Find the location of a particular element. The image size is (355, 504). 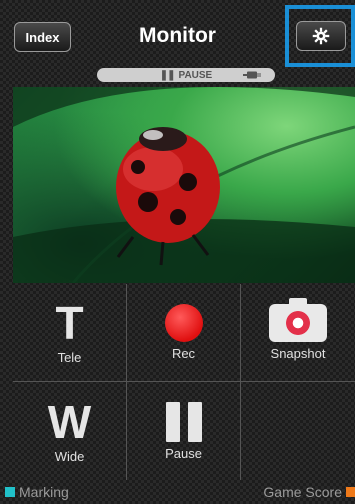

pause-button: Pause is located at coordinates (184, 431).